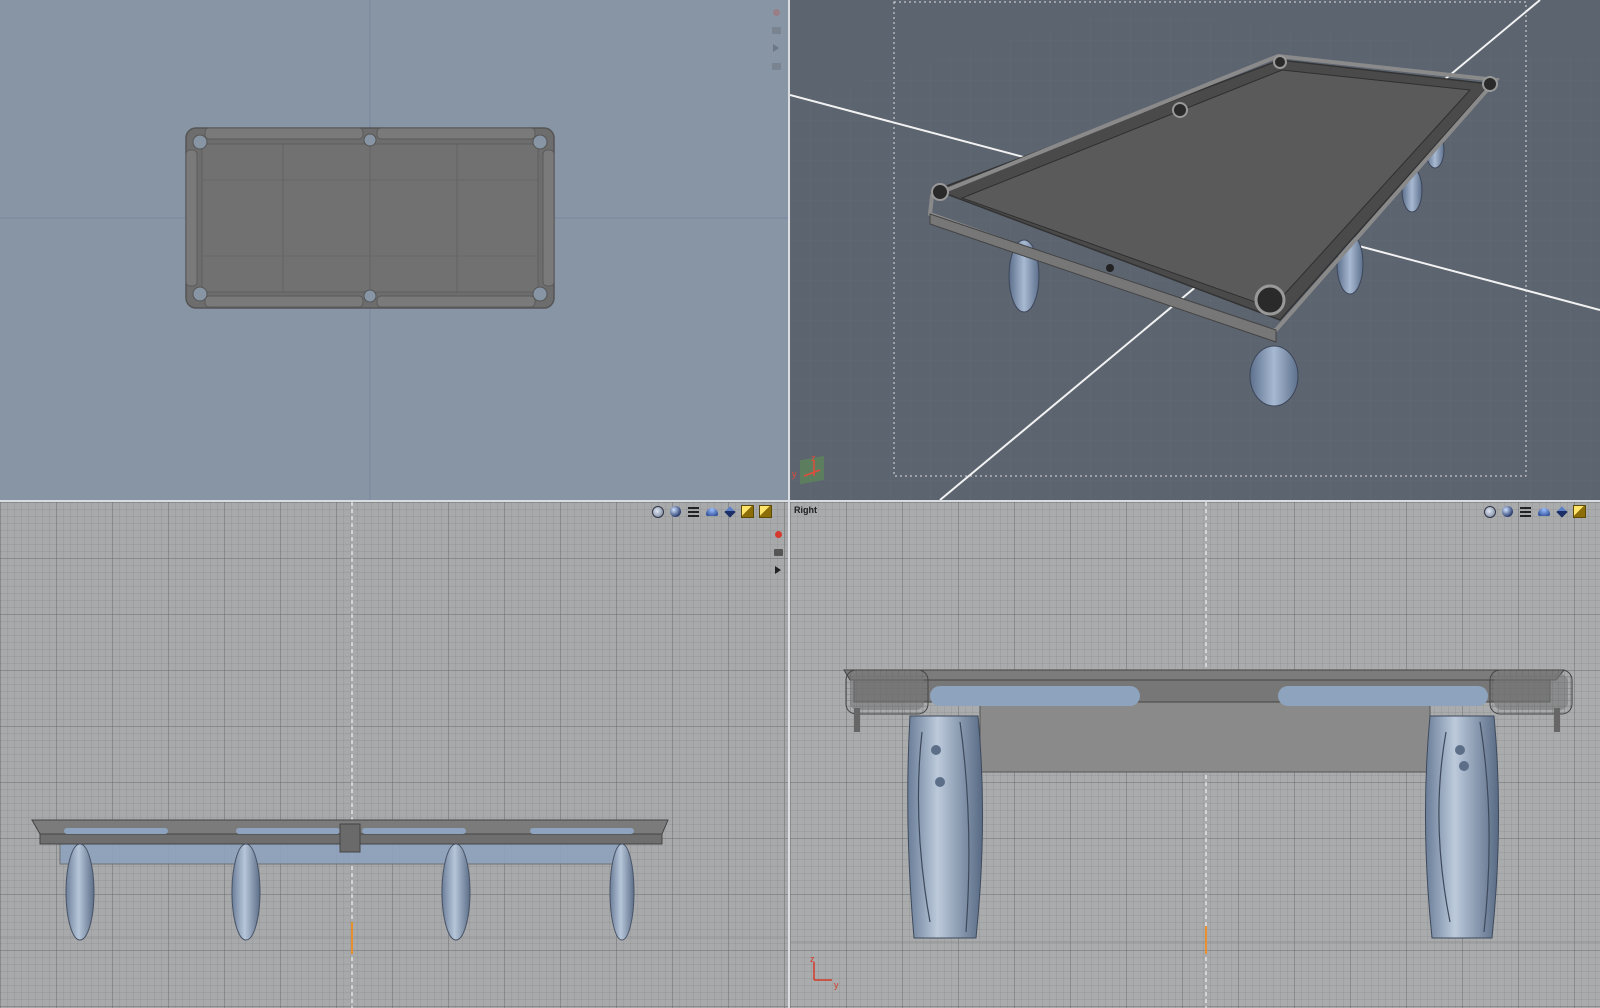 Image resolution: width=1600 pixels, height=1008 pixels. What do you see at coordinates (747, 511) in the screenshot?
I see `yellow-cube-icon` at bounding box center [747, 511].